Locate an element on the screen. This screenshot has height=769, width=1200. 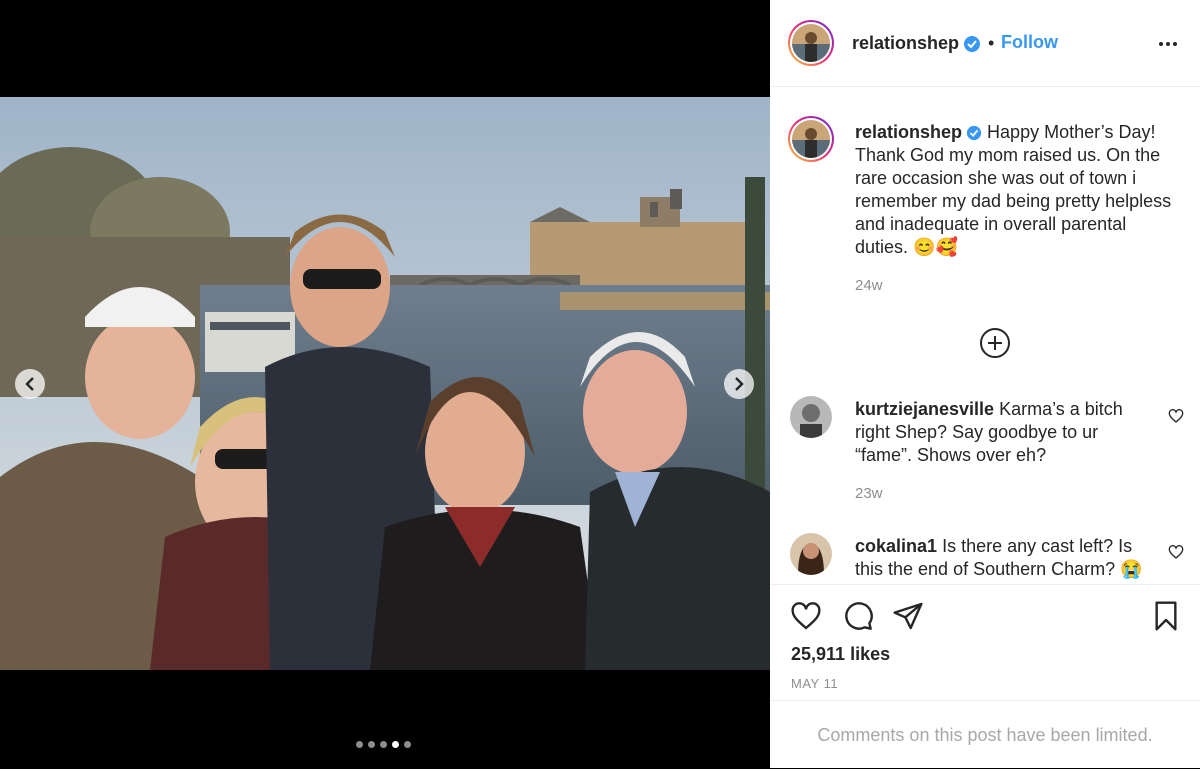
avatar is located at coordinates (811, 43).